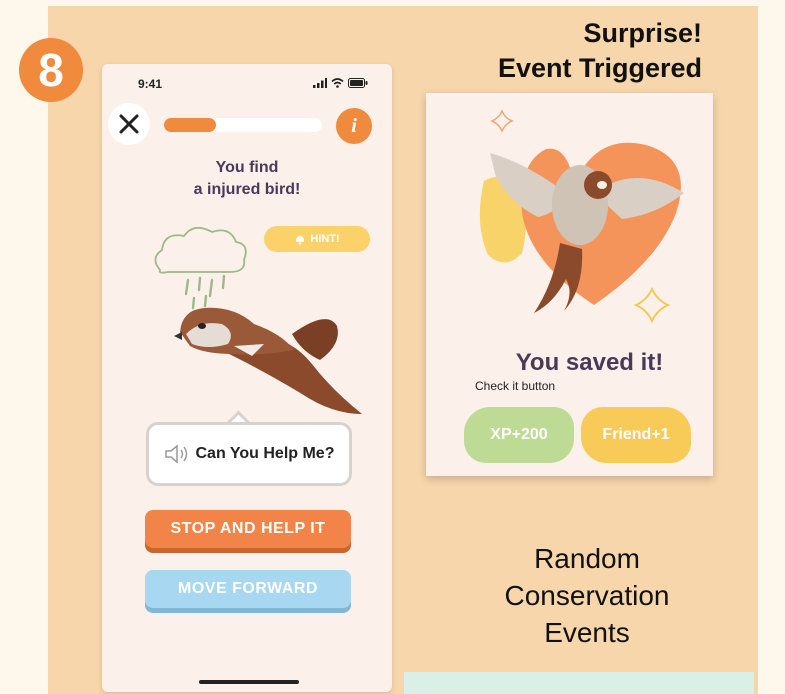 The image size is (785, 694). I want to click on wifi-icon, so click(337, 83).